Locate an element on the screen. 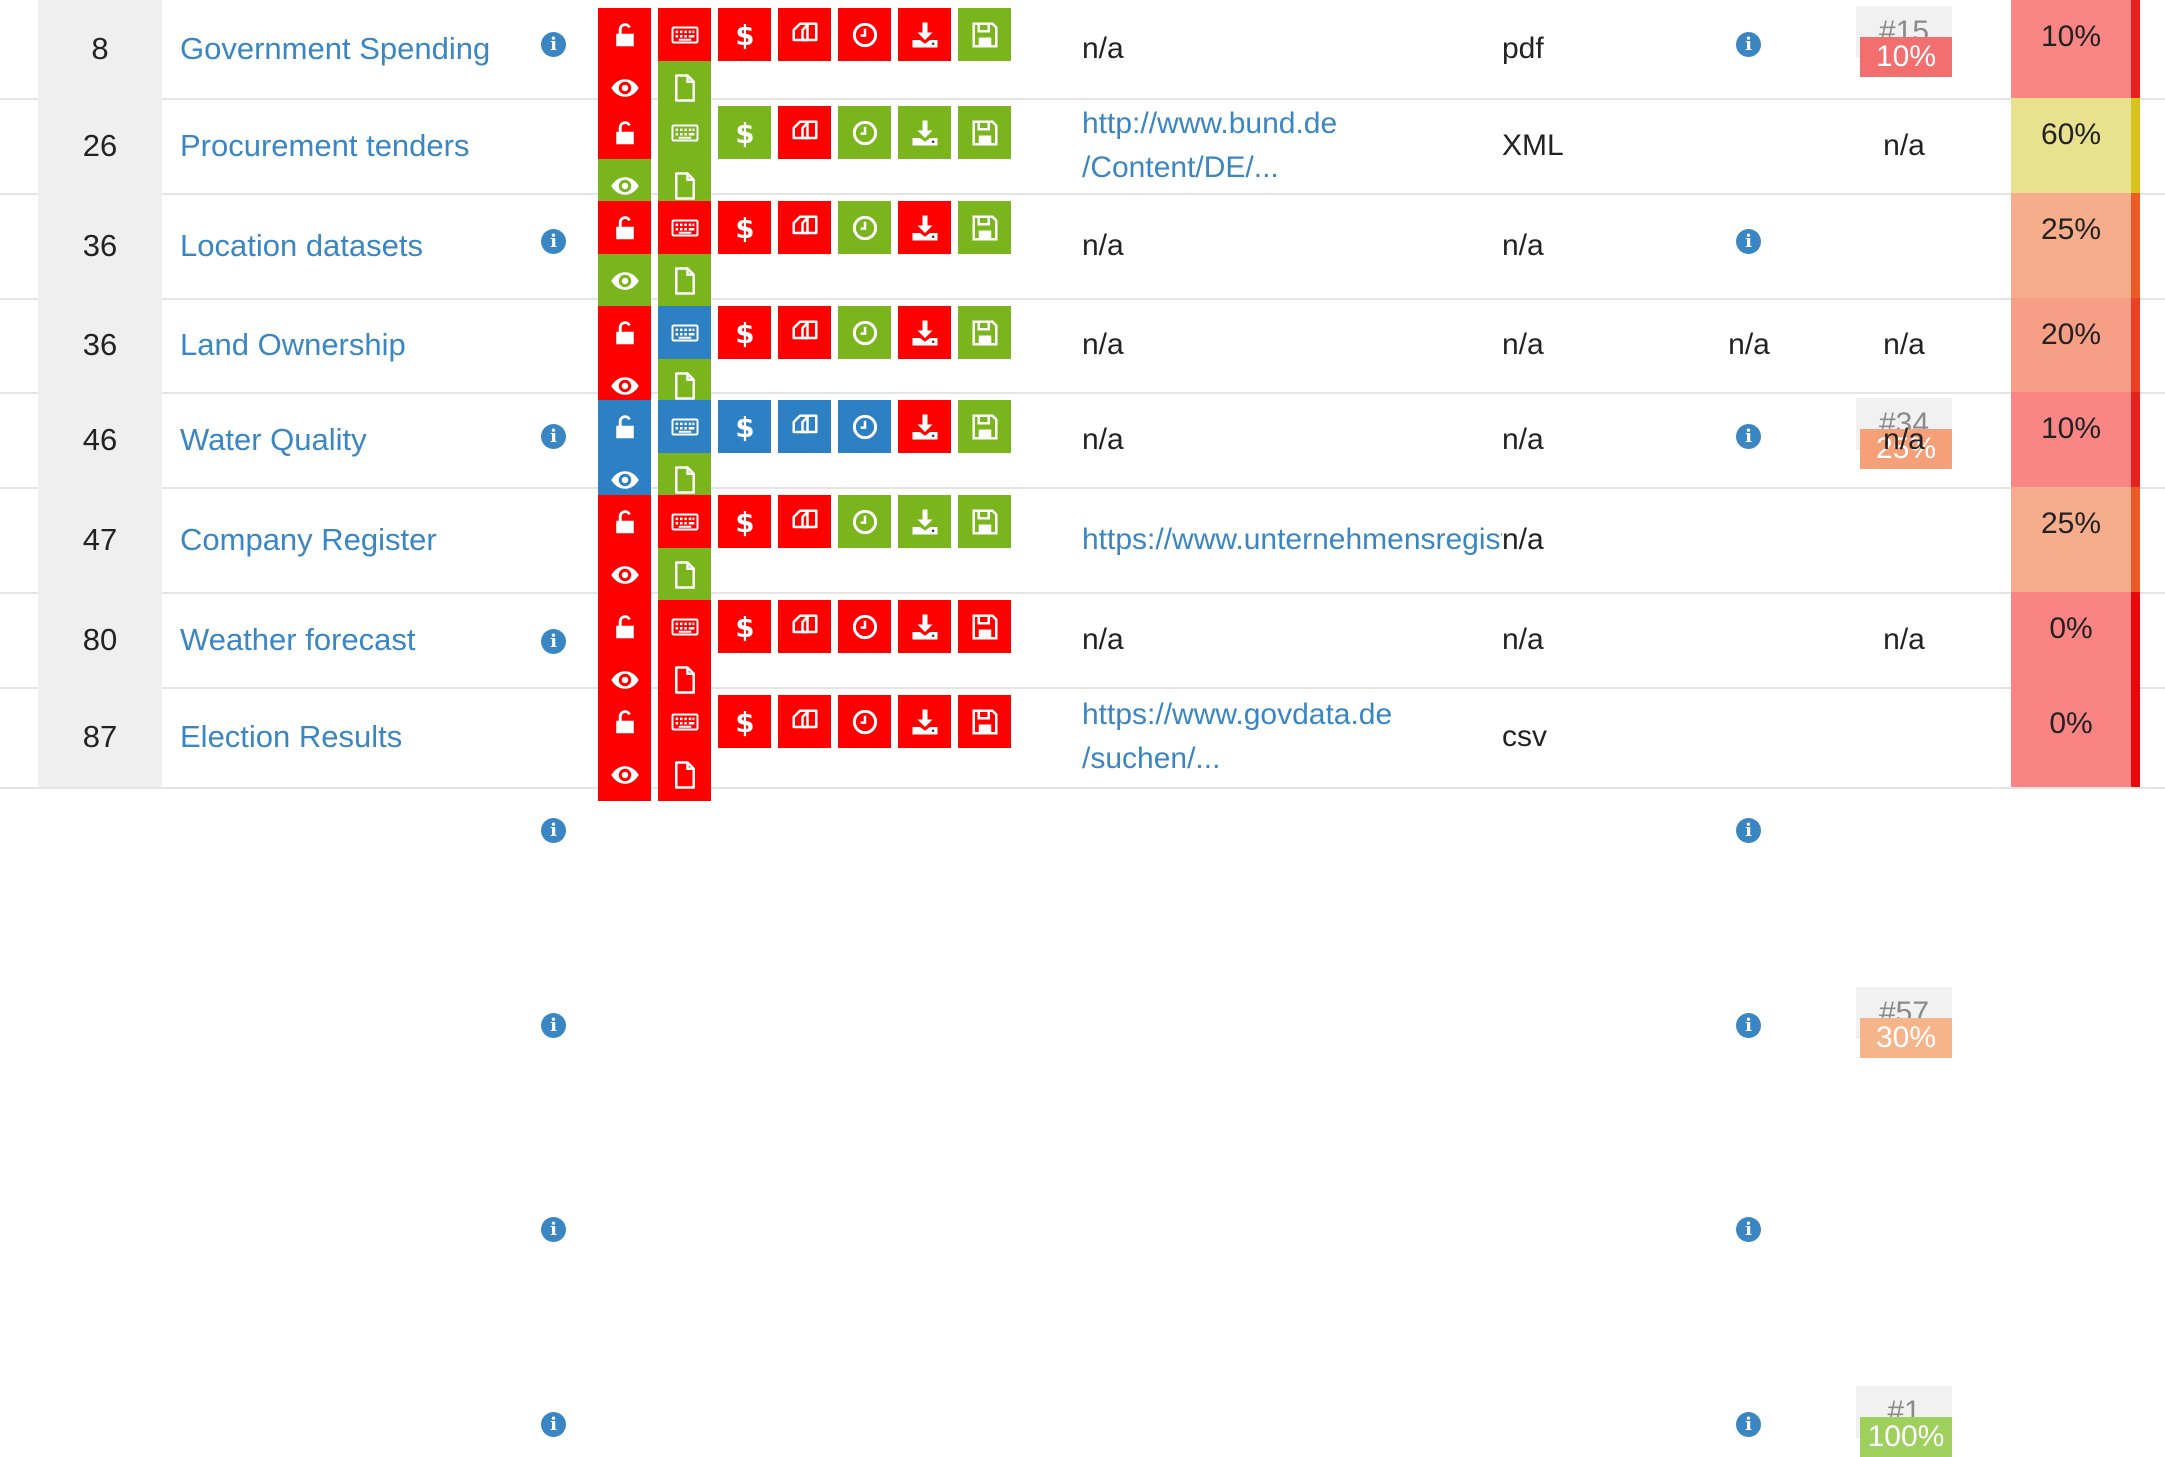 The height and width of the screenshot is (1457, 2165). score-cell: 10% is located at coordinates (2071, 49).